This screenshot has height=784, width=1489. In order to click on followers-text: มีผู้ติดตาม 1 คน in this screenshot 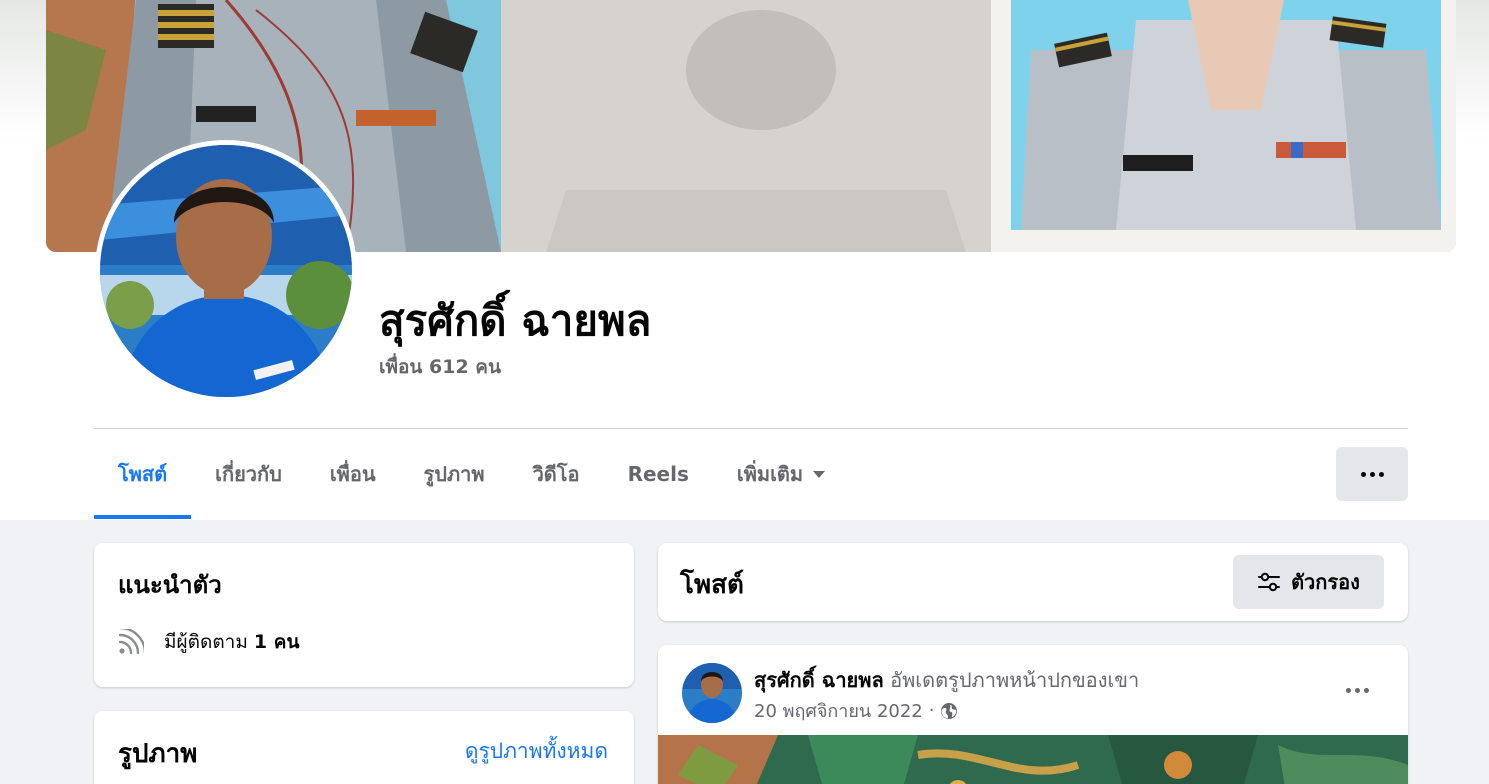, I will do `click(231, 642)`.